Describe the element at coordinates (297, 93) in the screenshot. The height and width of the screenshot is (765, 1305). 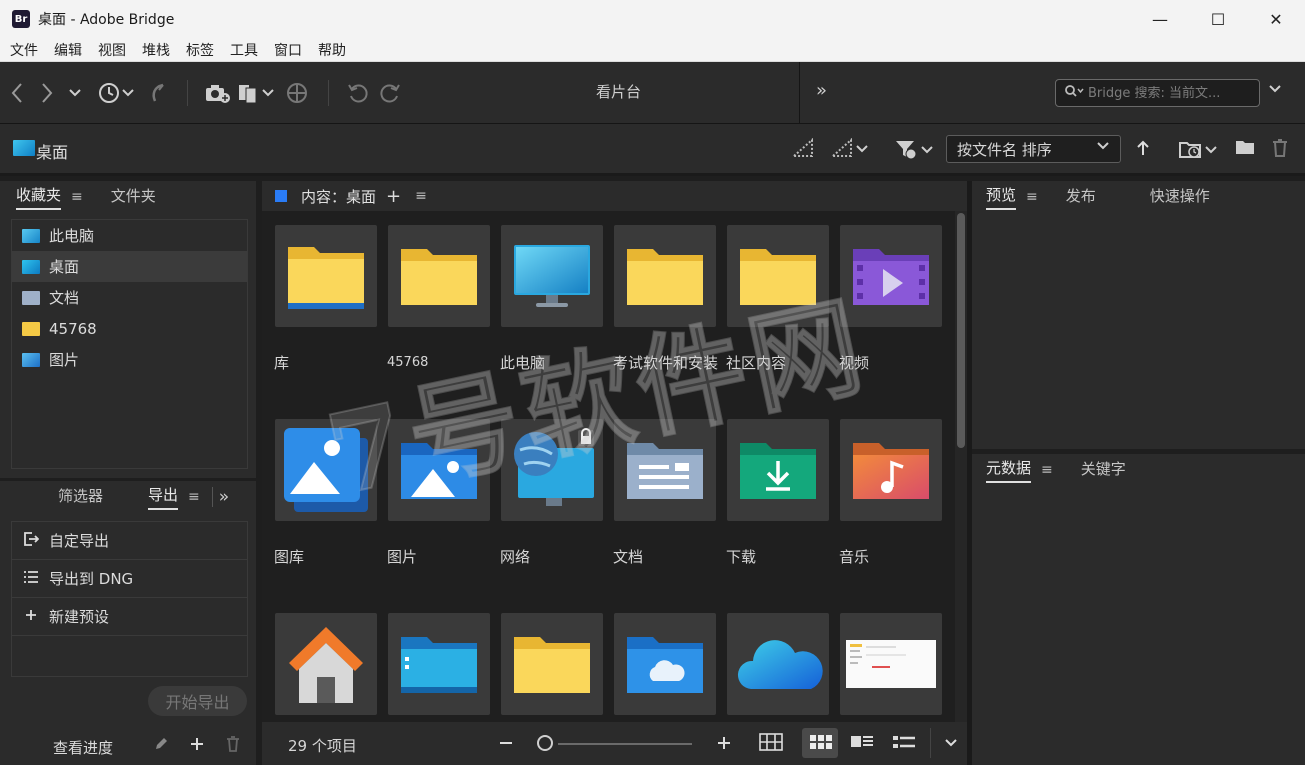
I see `photo-downloader-icon` at that location.